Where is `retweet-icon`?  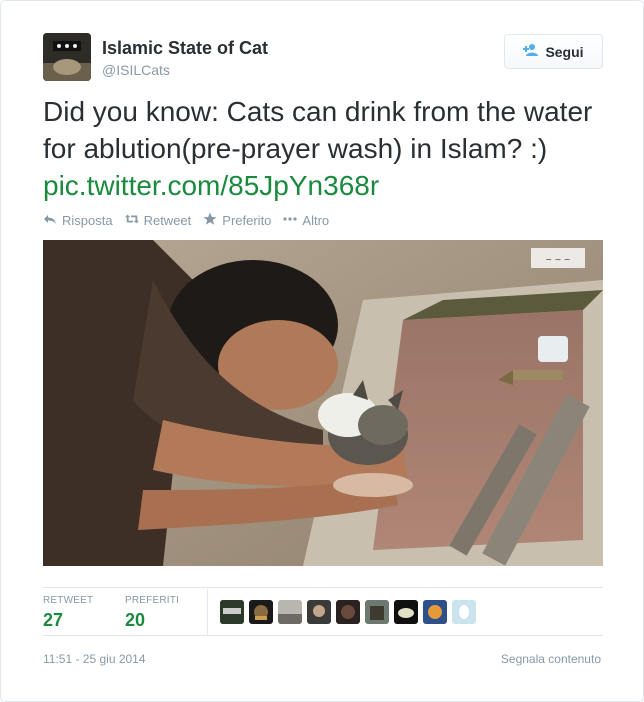
retweet-icon is located at coordinates (131, 220).